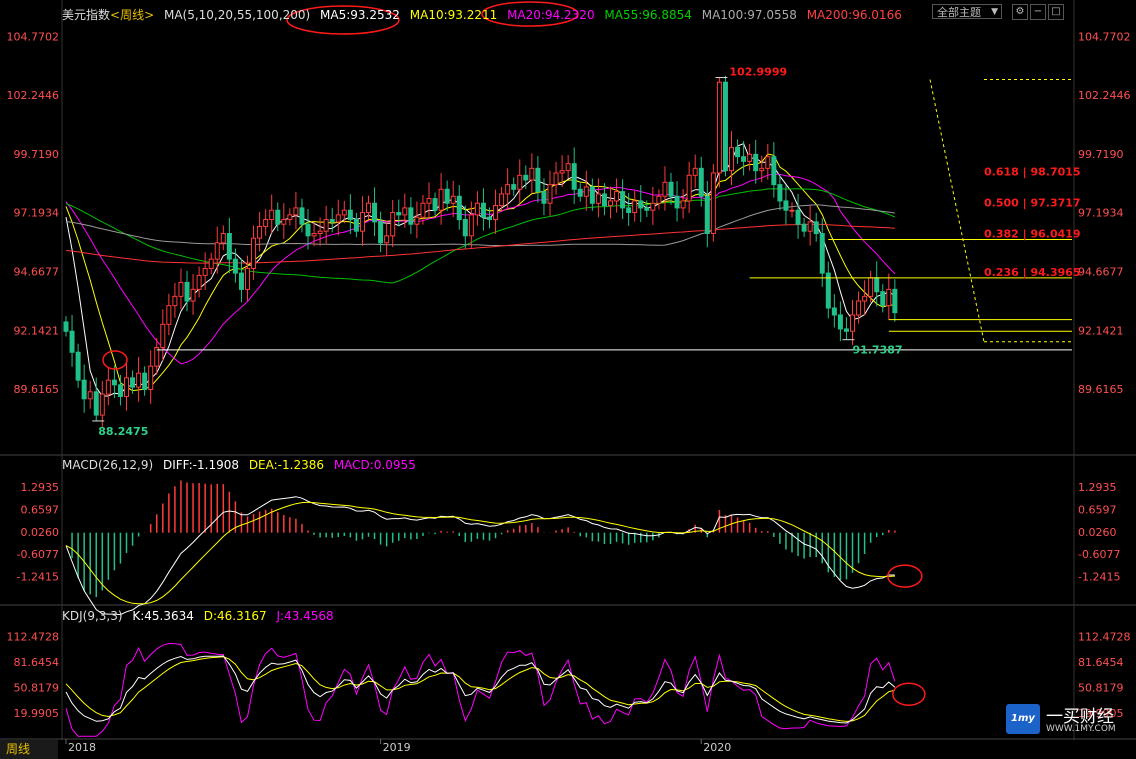 The image size is (1136, 759). Describe the element at coordinates (33, 95) in the screenshot. I see `price-tick-left: 102.2446` at that location.